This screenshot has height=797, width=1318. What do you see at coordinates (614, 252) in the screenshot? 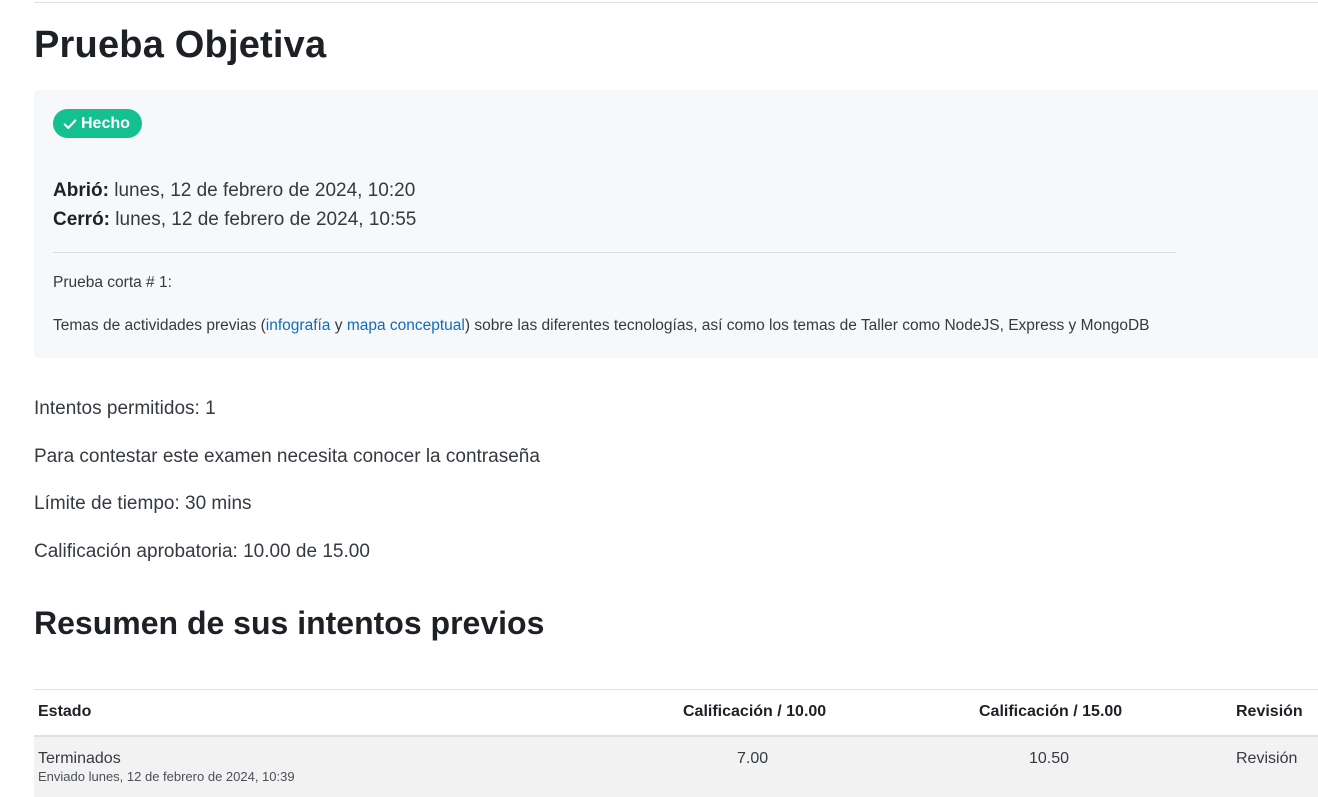
I see `description-divider` at bounding box center [614, 252].